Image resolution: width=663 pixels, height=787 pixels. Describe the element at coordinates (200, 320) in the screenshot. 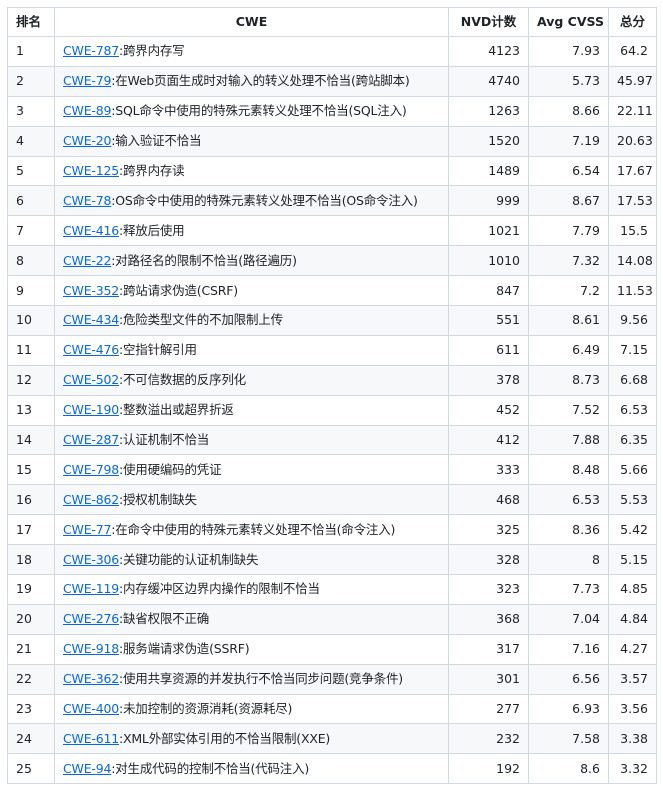

I see `cwe-description: :危险类型文件的不加限制上传` at that location.